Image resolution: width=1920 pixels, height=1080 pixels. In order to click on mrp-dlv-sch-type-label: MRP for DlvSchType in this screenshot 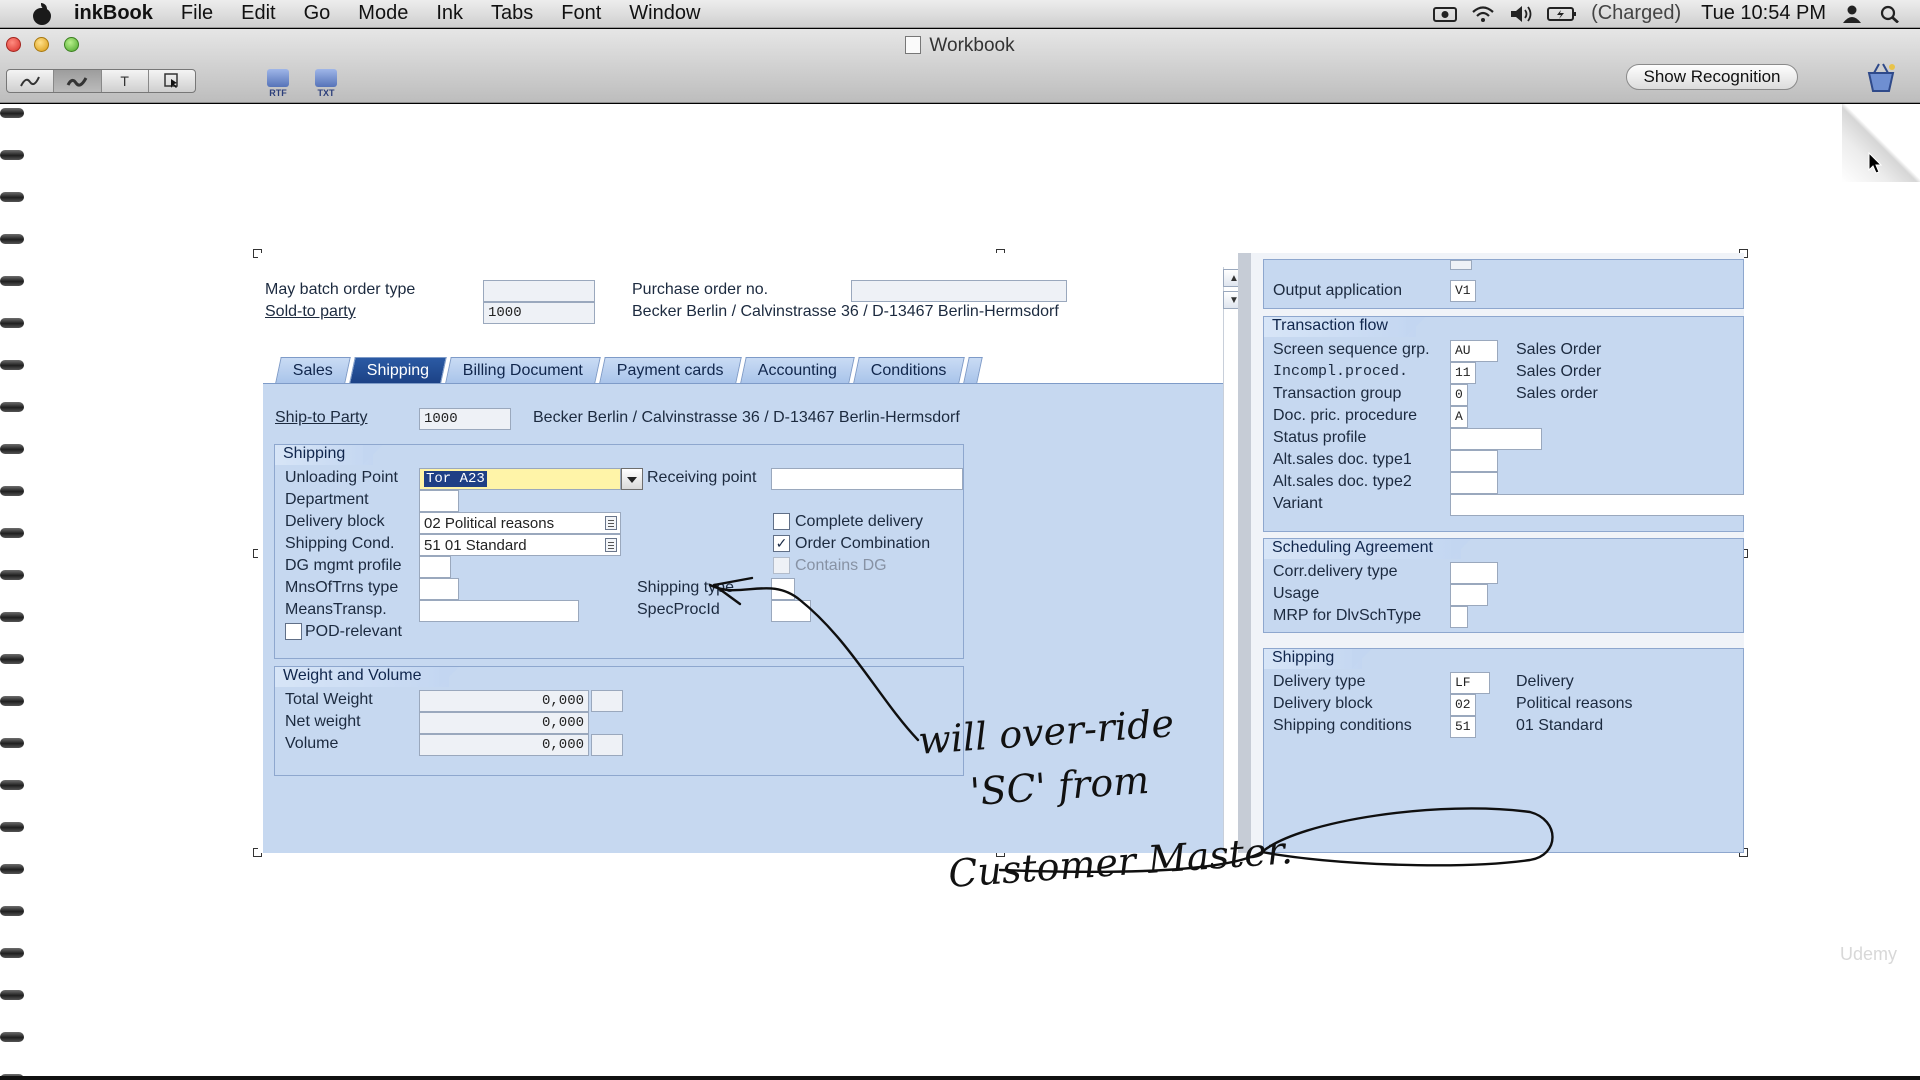, I will do `click(1347, 615)`.